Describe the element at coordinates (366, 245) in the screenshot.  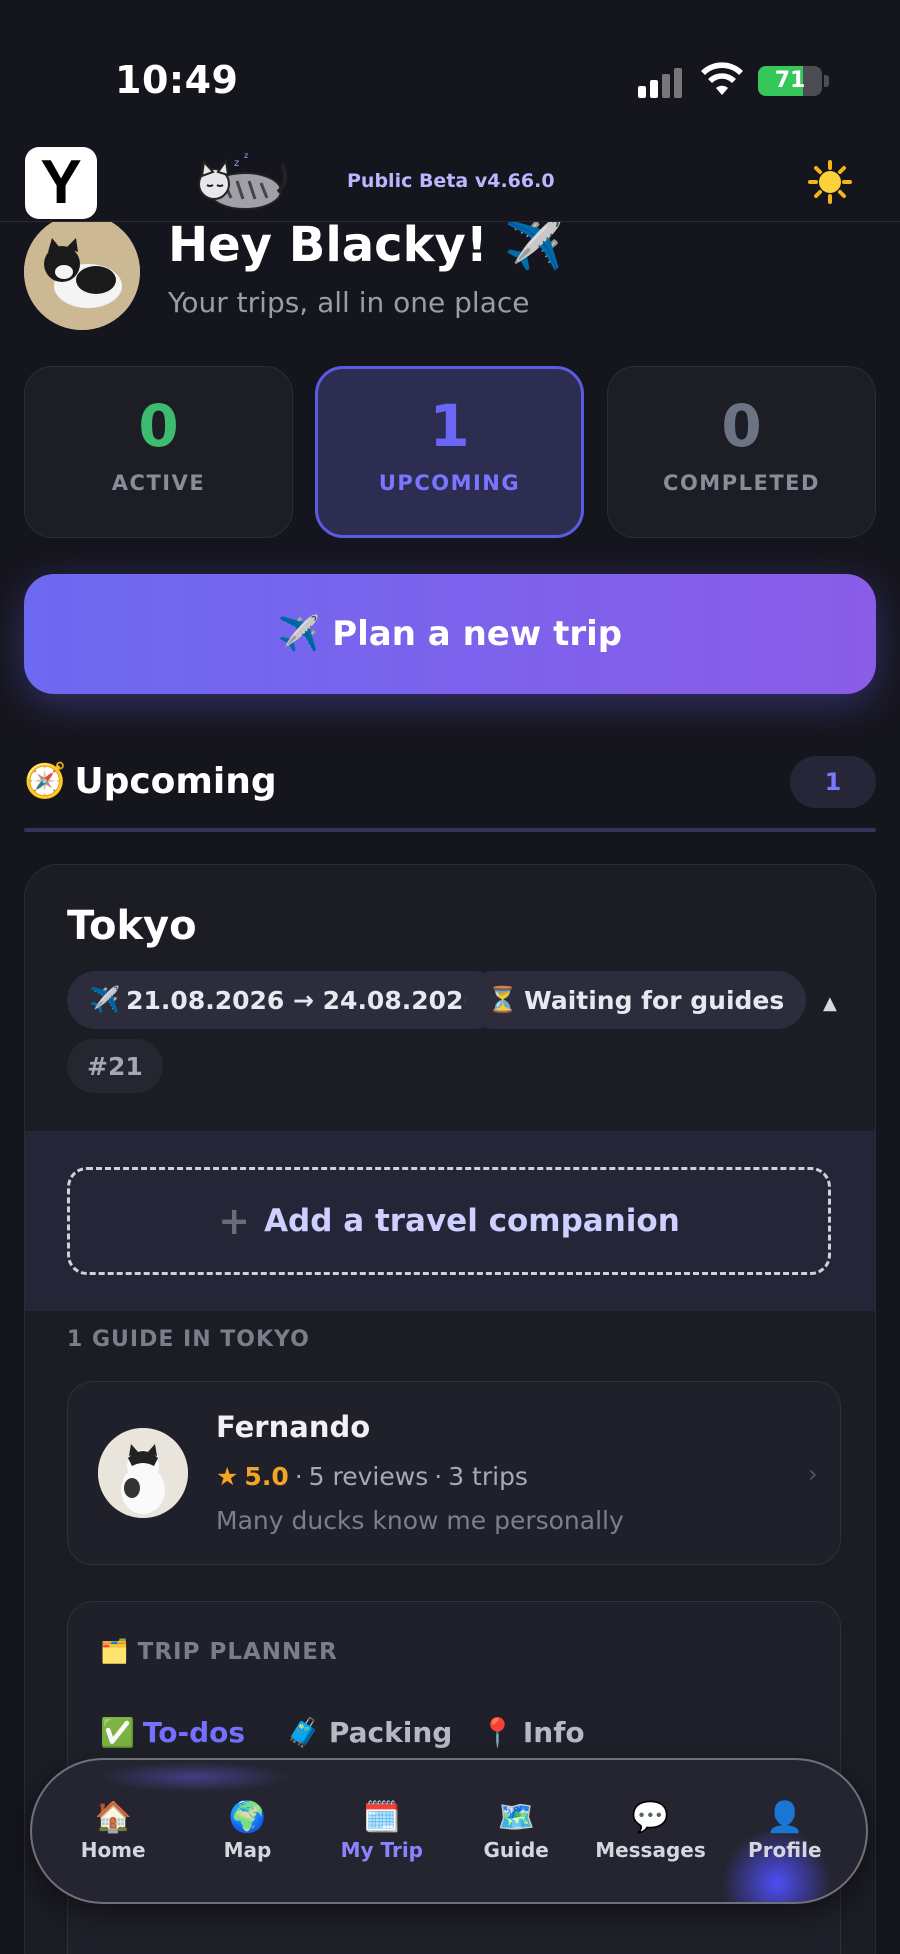
I see `greeting-title: Hey Blacky! ✈️` at that location.